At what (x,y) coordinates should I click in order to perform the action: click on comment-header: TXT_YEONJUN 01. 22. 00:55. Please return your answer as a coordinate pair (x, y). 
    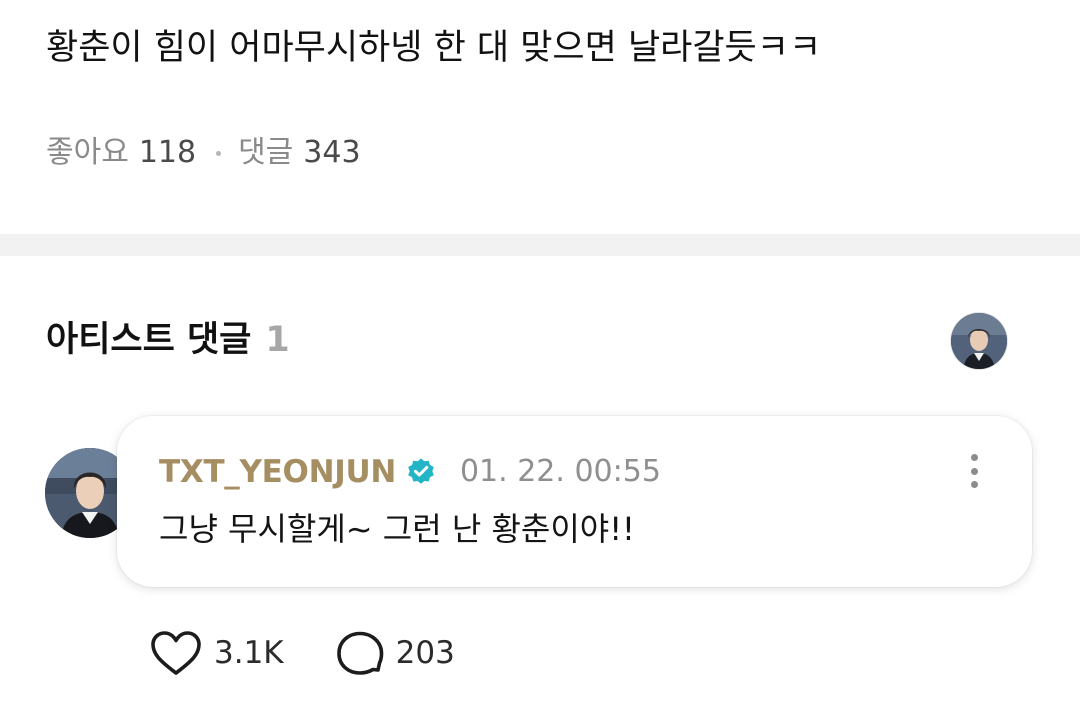
    Looking at the image, I should click on (410, 472).